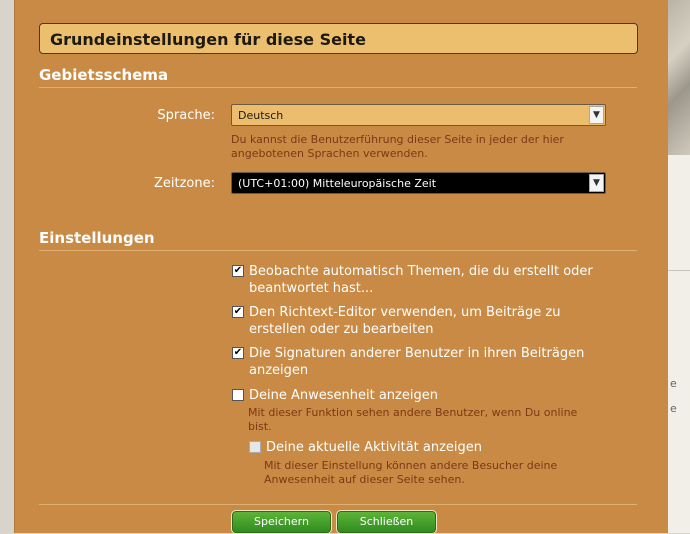  I want to click on page-background-right: e e, so click(678, 266).